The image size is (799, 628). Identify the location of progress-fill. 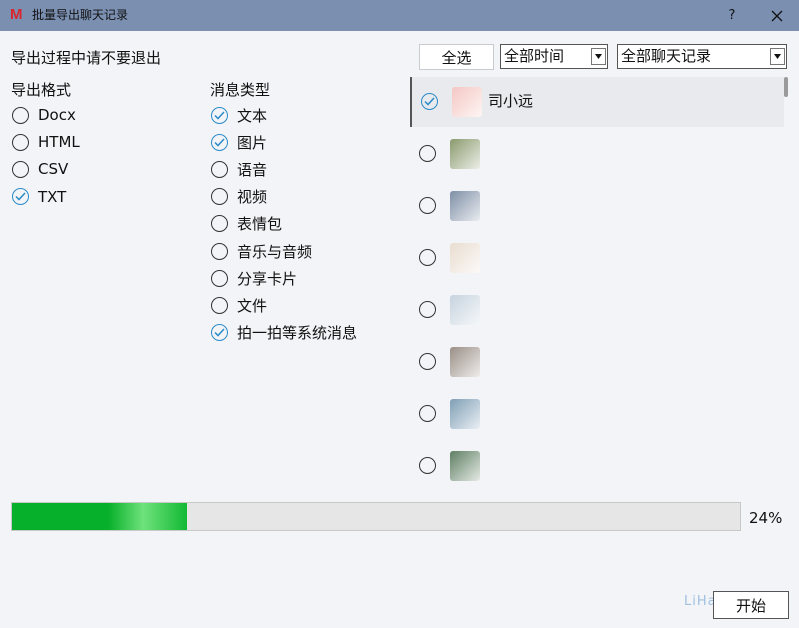
(99, 516).